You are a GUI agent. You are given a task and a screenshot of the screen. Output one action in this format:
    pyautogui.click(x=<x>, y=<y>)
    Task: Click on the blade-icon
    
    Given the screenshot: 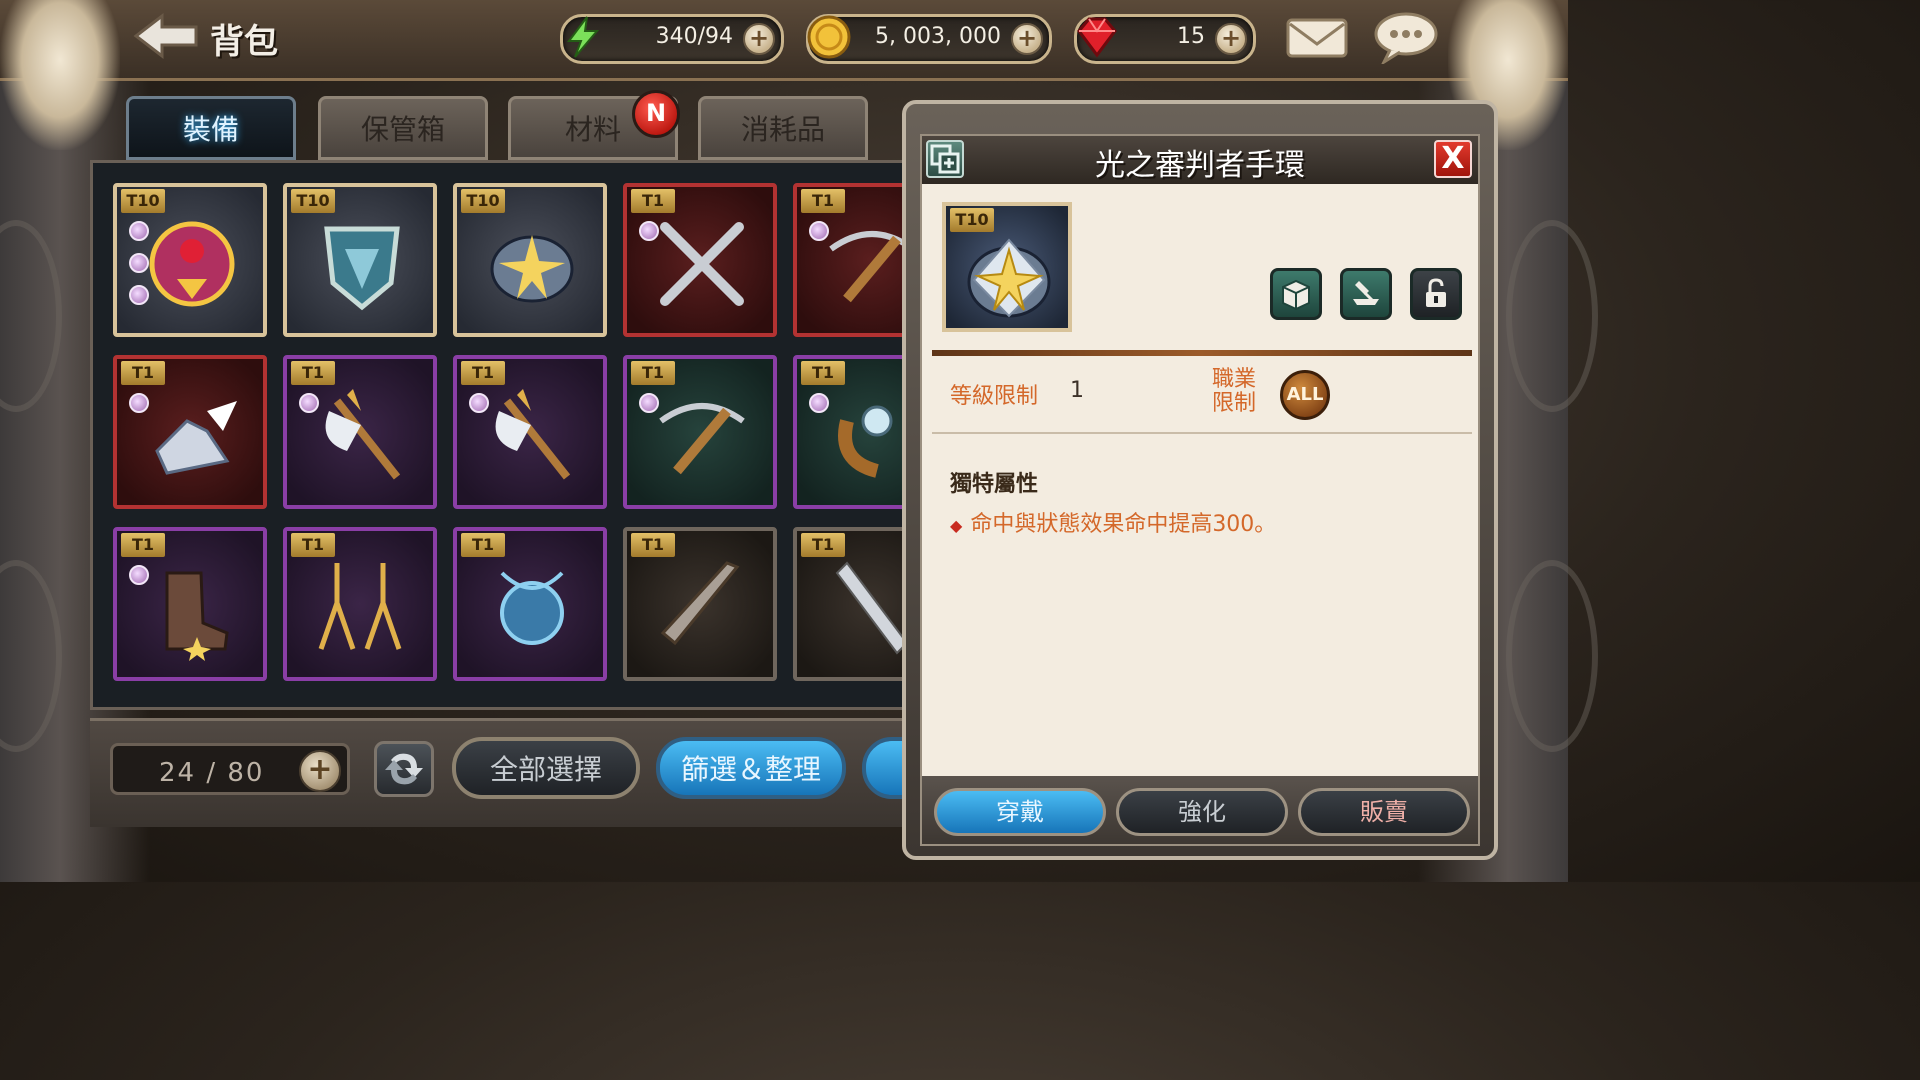 What is the action you would take?
    pyautogui.click(x=871, y=608)
    